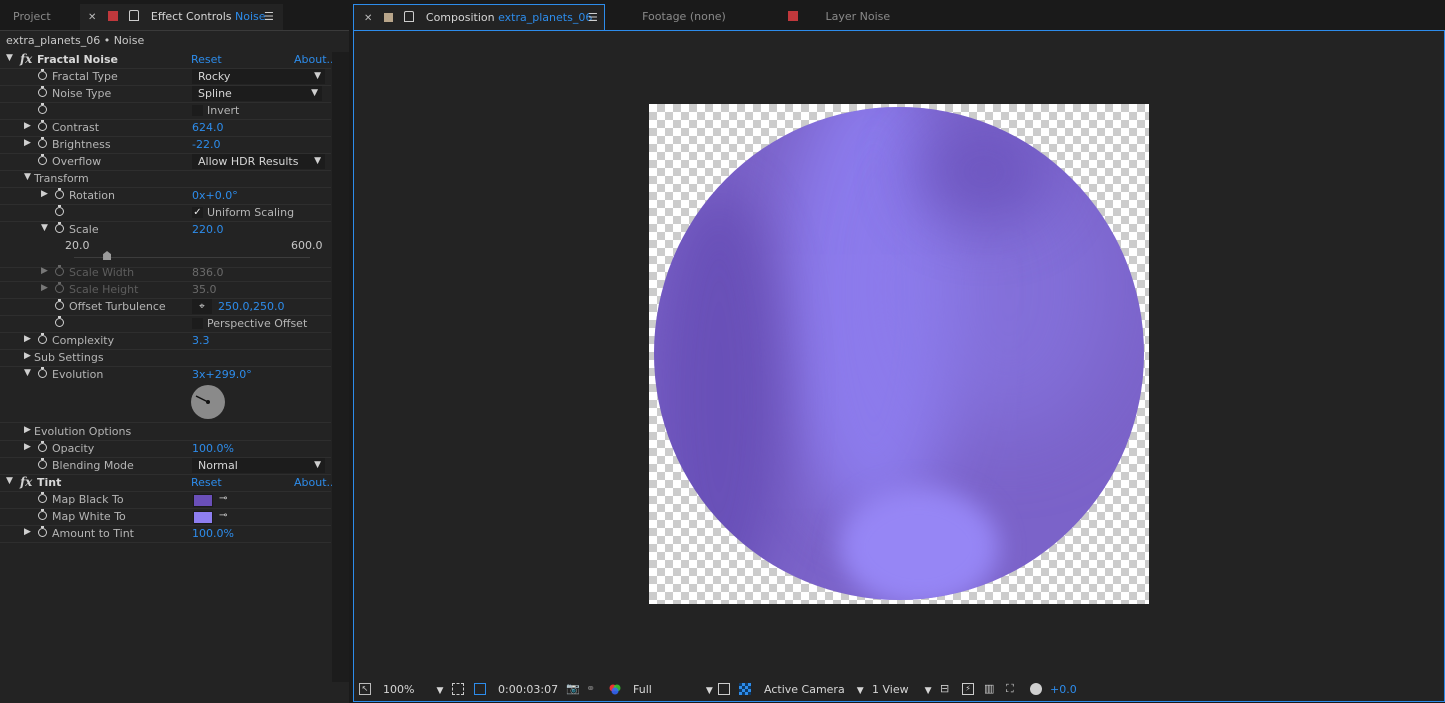  What do you see at coordinates (197, 323) in the screenshot?
I see `perspective-offset-checkbox` at bounding box center [197, 323].